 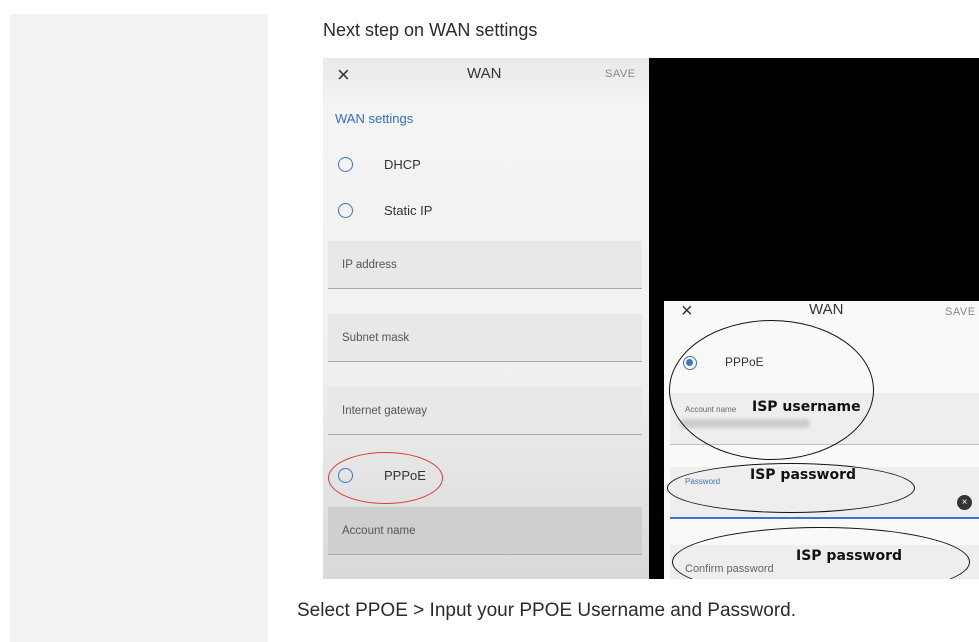 What do you see at coordinates (485, 531) in the screenshot?
I see `account-name-field: Account name` at bounding box center [485, 531].